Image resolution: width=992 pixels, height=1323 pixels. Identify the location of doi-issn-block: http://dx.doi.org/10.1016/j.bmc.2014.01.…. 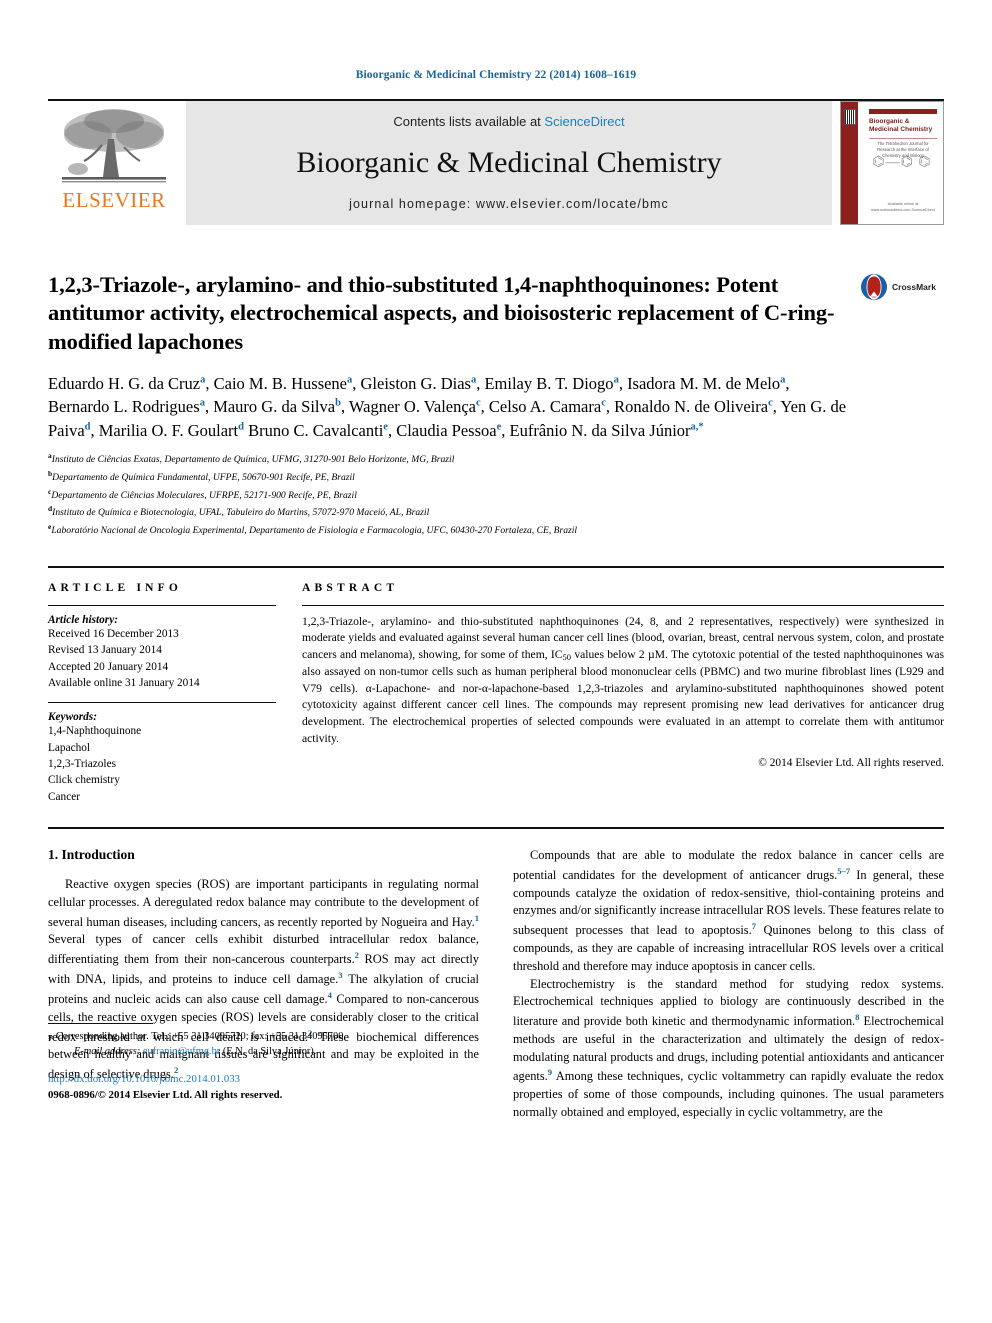
(263, 1087).